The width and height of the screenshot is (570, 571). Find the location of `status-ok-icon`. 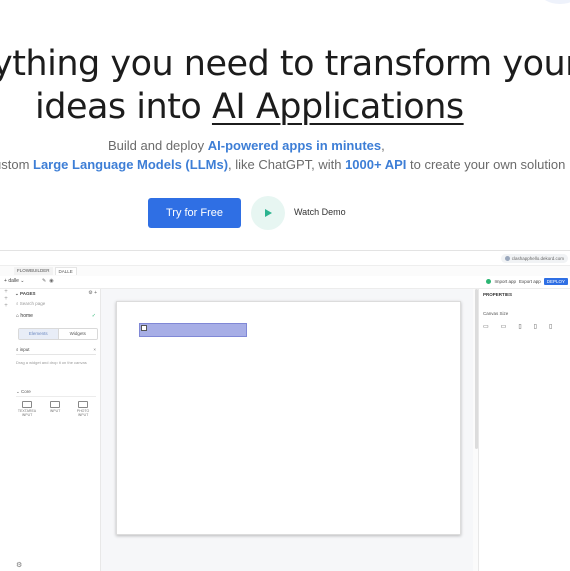

status-ok-icon is located at coordinates (489, 281).